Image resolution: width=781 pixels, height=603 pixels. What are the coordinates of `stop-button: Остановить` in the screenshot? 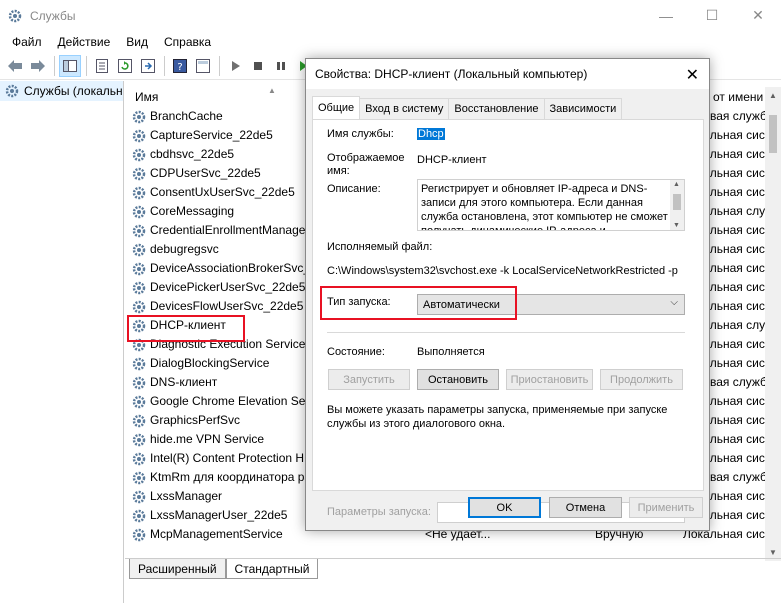 It's located at (458, 379).